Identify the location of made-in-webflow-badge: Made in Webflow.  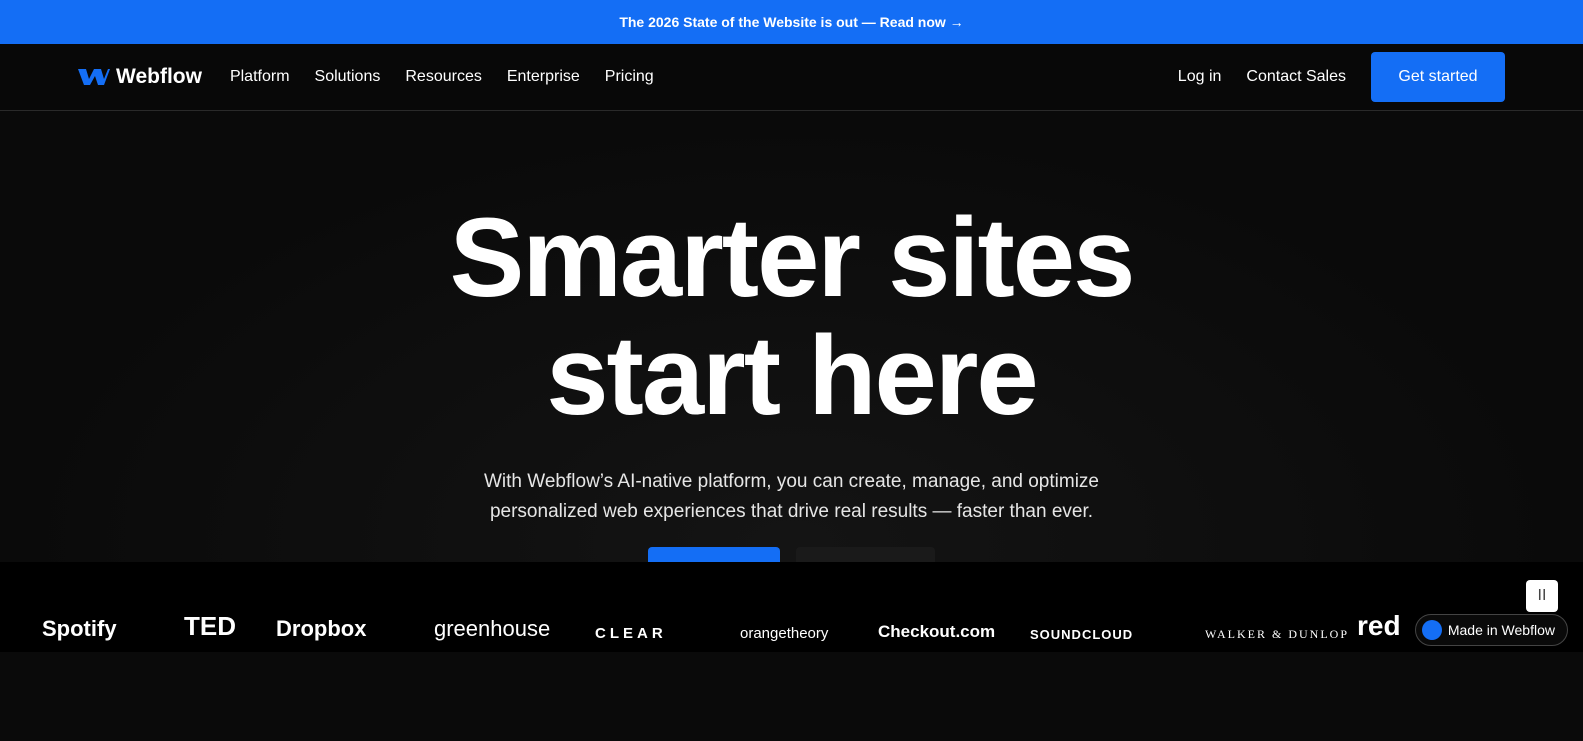
(1491, 630).